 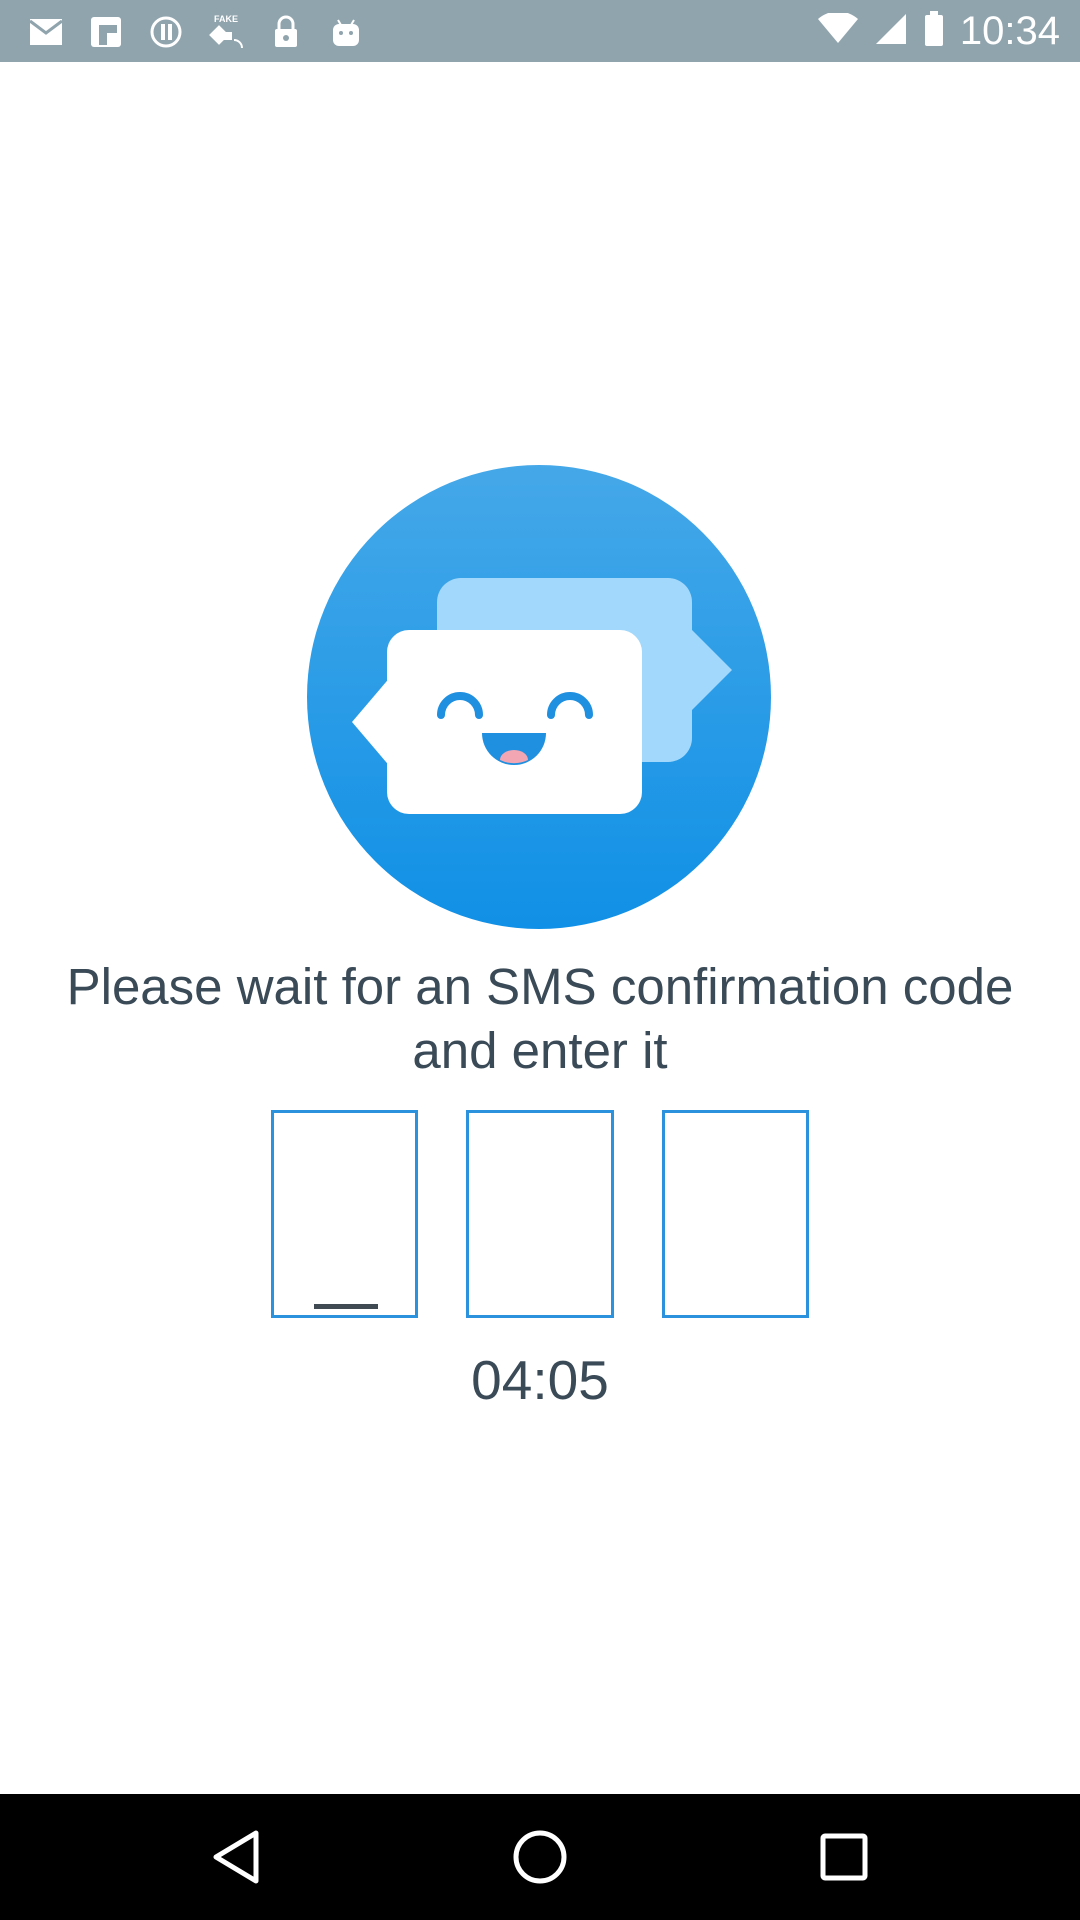 What do you see at coordinates (237, 1857) in the screenshot?
I see `back-icon` at bounding box center [237, 1857].